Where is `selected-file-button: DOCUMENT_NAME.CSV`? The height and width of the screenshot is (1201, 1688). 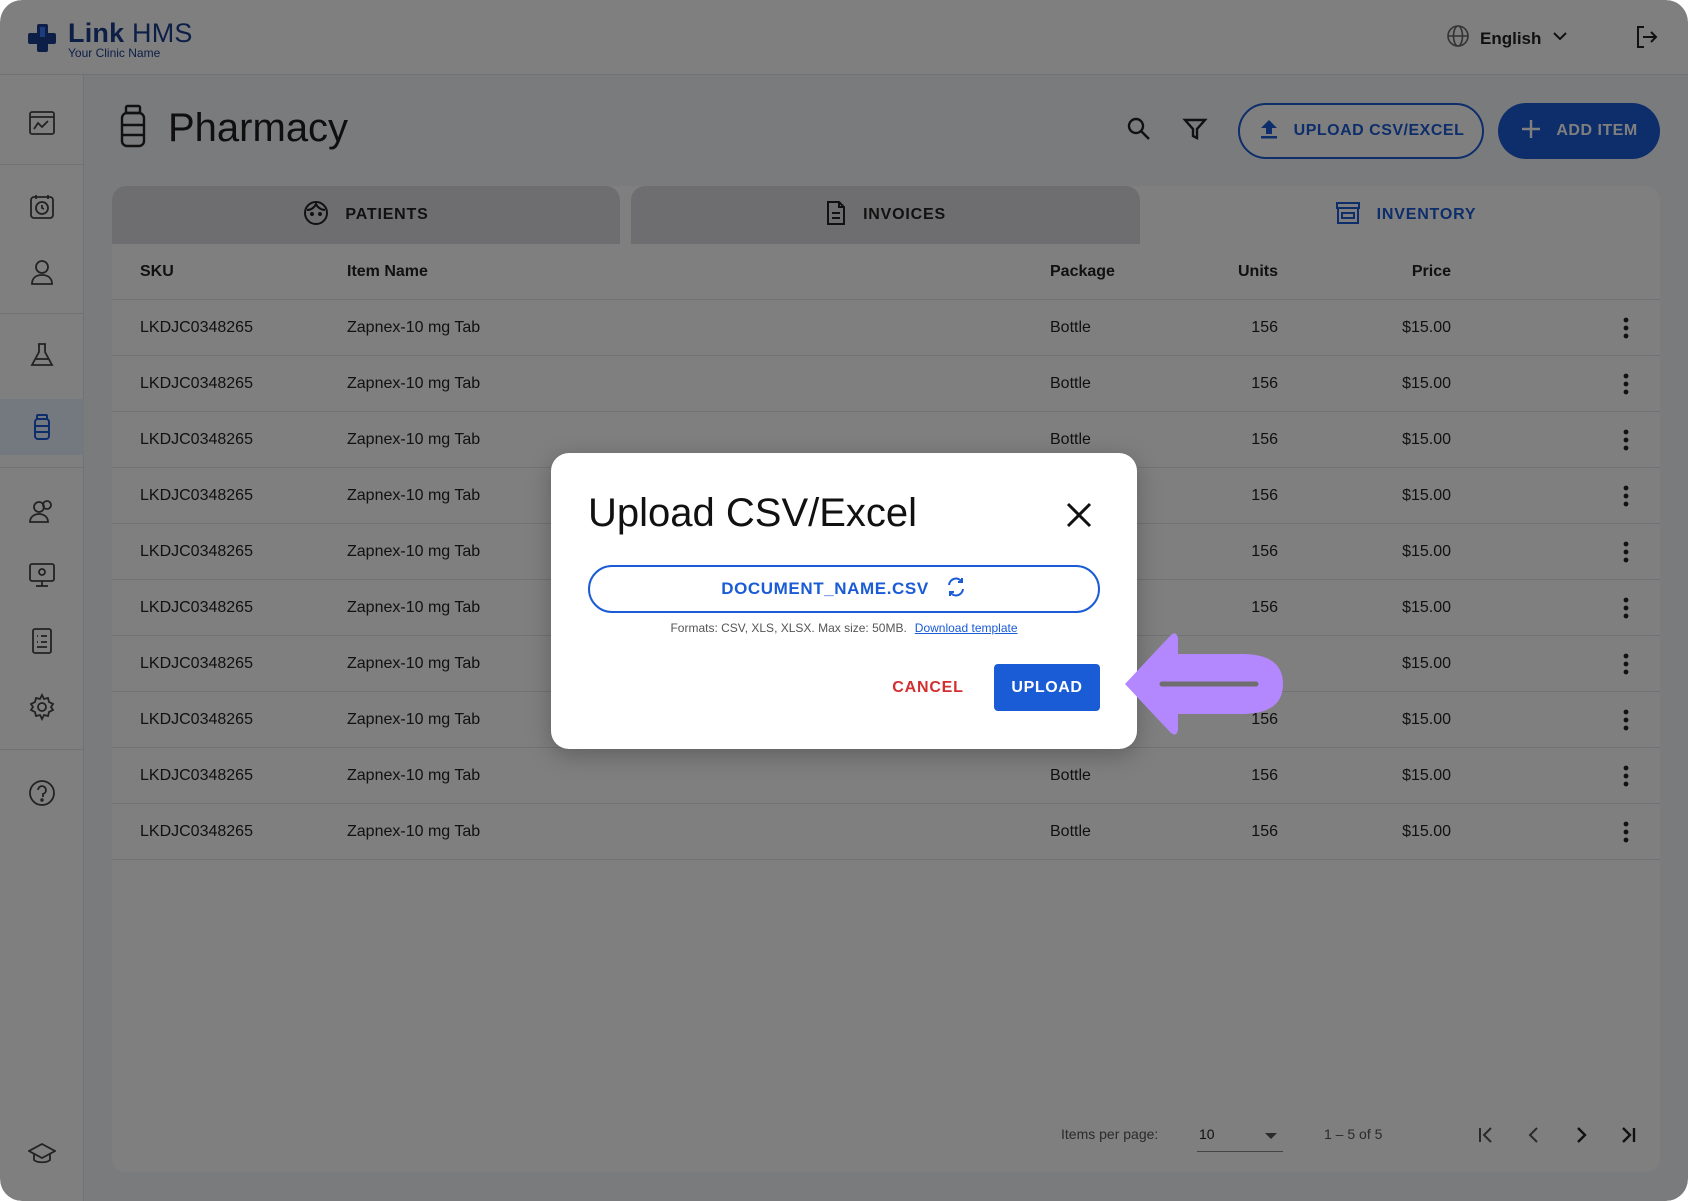 selected-file-button: DOCUMENT_NAME.CSV is located at coordinates (844, 589).